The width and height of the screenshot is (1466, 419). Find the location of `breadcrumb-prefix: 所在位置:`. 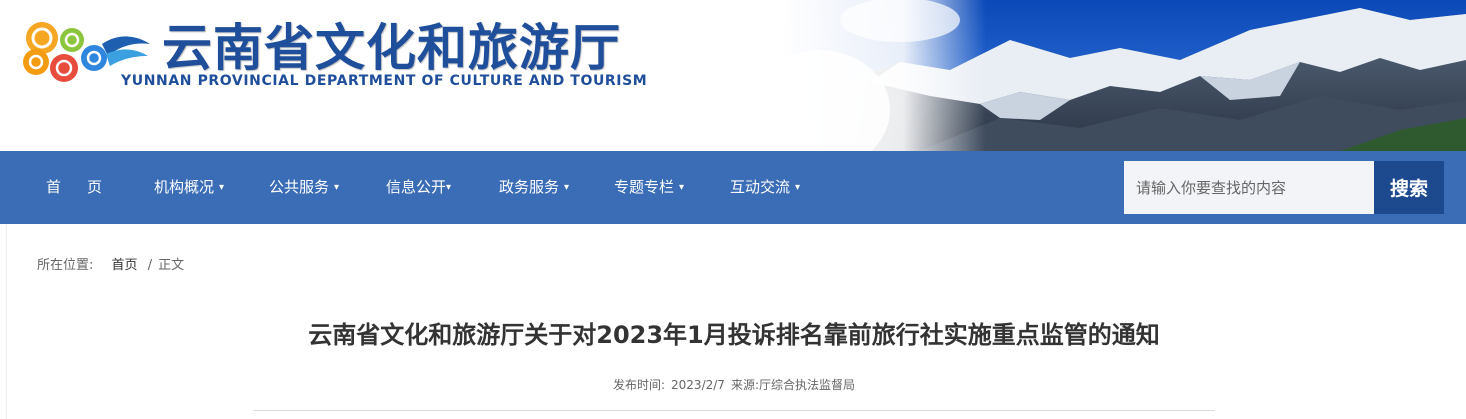

breadcrumb-prefix: 所在位置: is located at coordinates (65, 265).